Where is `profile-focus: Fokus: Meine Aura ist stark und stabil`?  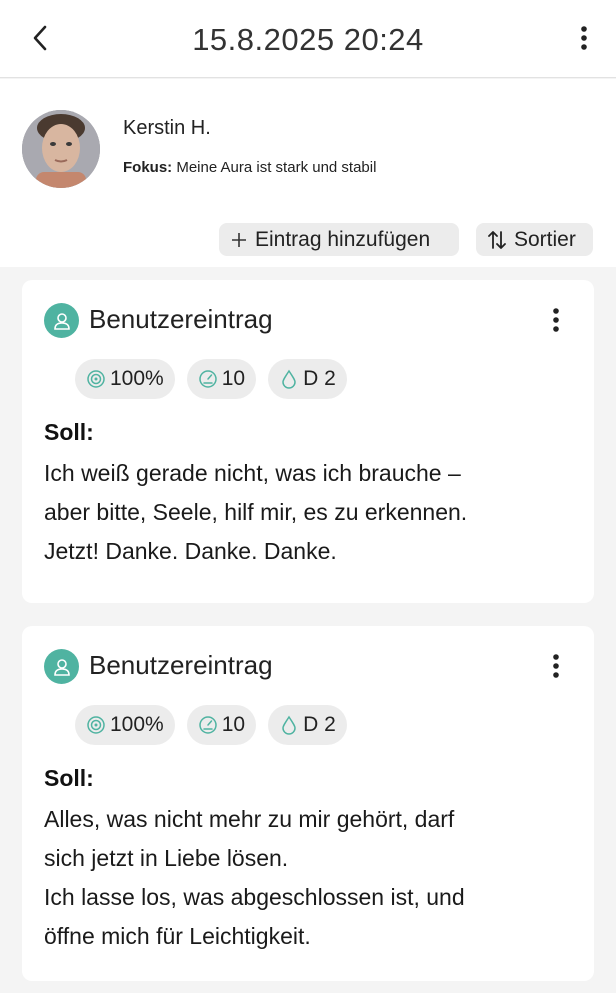 profile-focus: Fokus: Meine Aura ist stark und stabil is located at coordinates (249, 167).